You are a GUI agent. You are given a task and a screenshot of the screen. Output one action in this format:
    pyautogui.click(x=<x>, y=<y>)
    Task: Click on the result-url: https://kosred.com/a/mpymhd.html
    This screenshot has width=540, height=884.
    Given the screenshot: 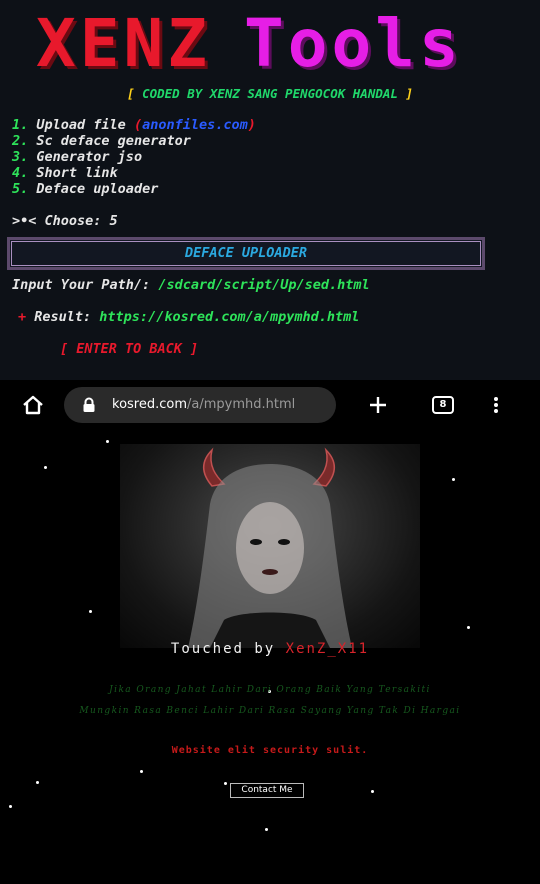 What is the action you would take?
    pyautogui.click(x=229, y=317)
    